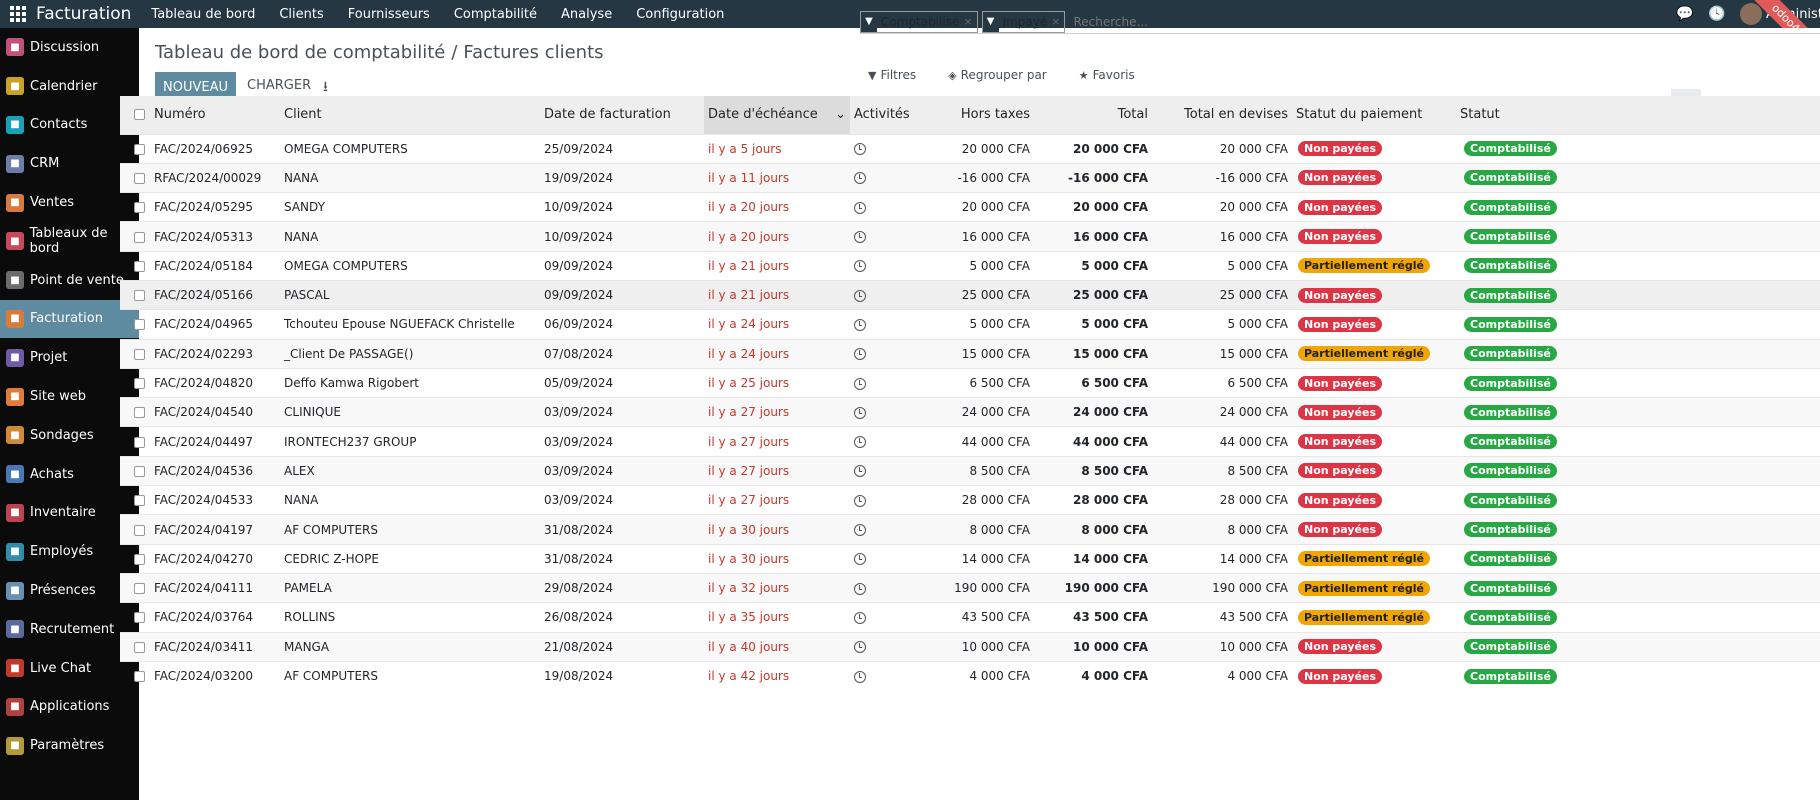 This screenshot has height=800, width=1820. What do you see at coordinates (1005, 75) in the screenshot?
I see `groupby-dropdown: ◈ Regrouper par` at bounding box center [1005, 75].